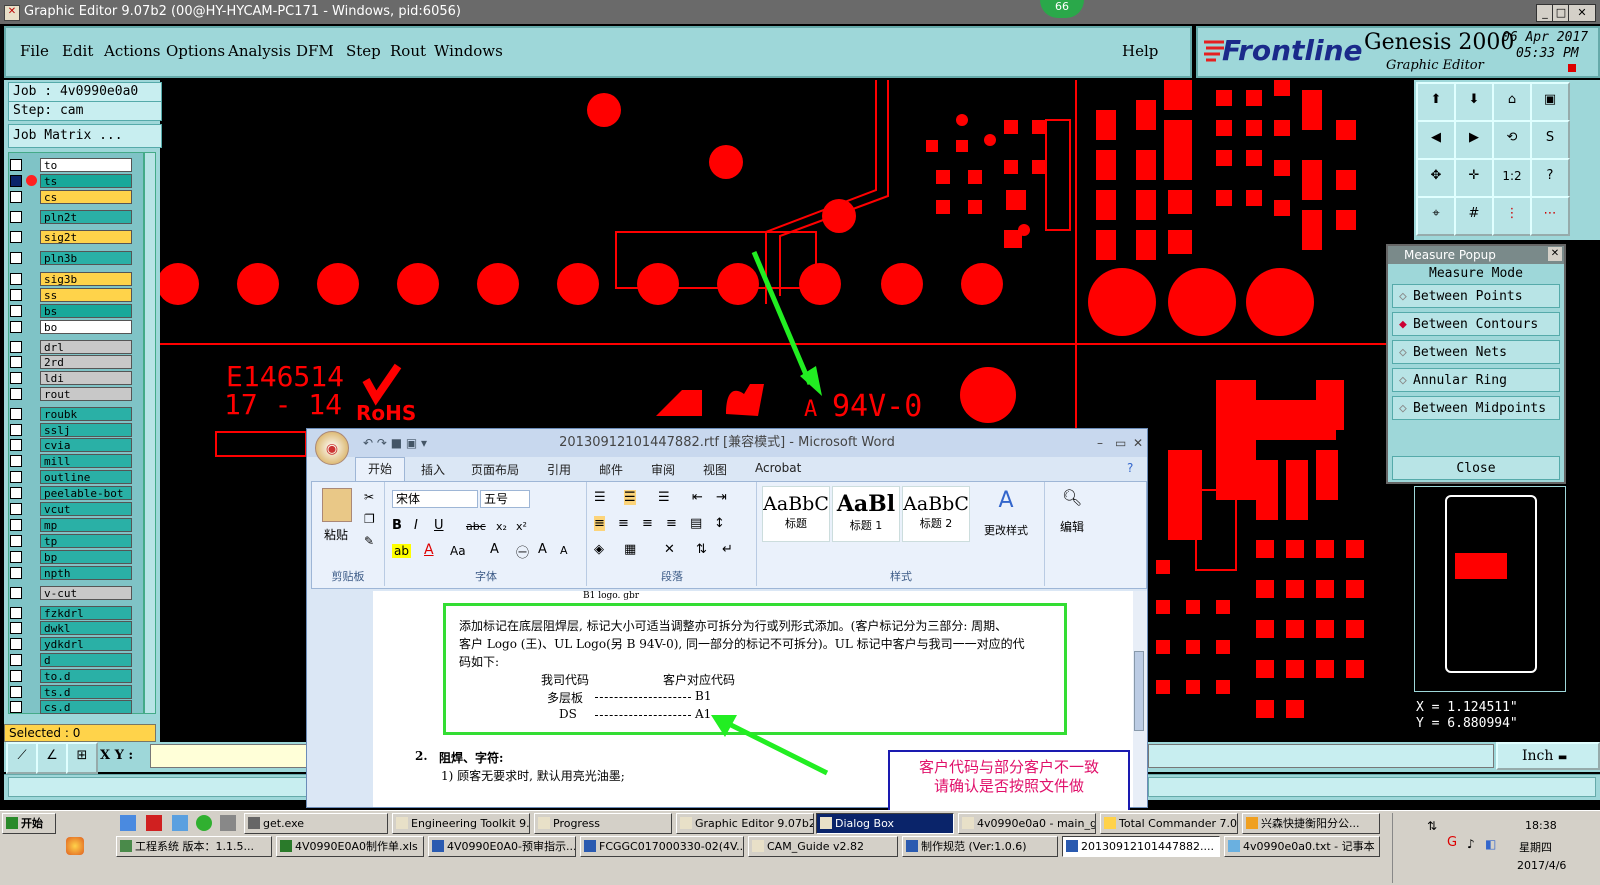 Image resolution: width=1600 pixels, height=885 pixels. What do you see at coordinates (70, 181) in the screenshot?
I see `layer-row: ts` at bounding box center [70, 181].